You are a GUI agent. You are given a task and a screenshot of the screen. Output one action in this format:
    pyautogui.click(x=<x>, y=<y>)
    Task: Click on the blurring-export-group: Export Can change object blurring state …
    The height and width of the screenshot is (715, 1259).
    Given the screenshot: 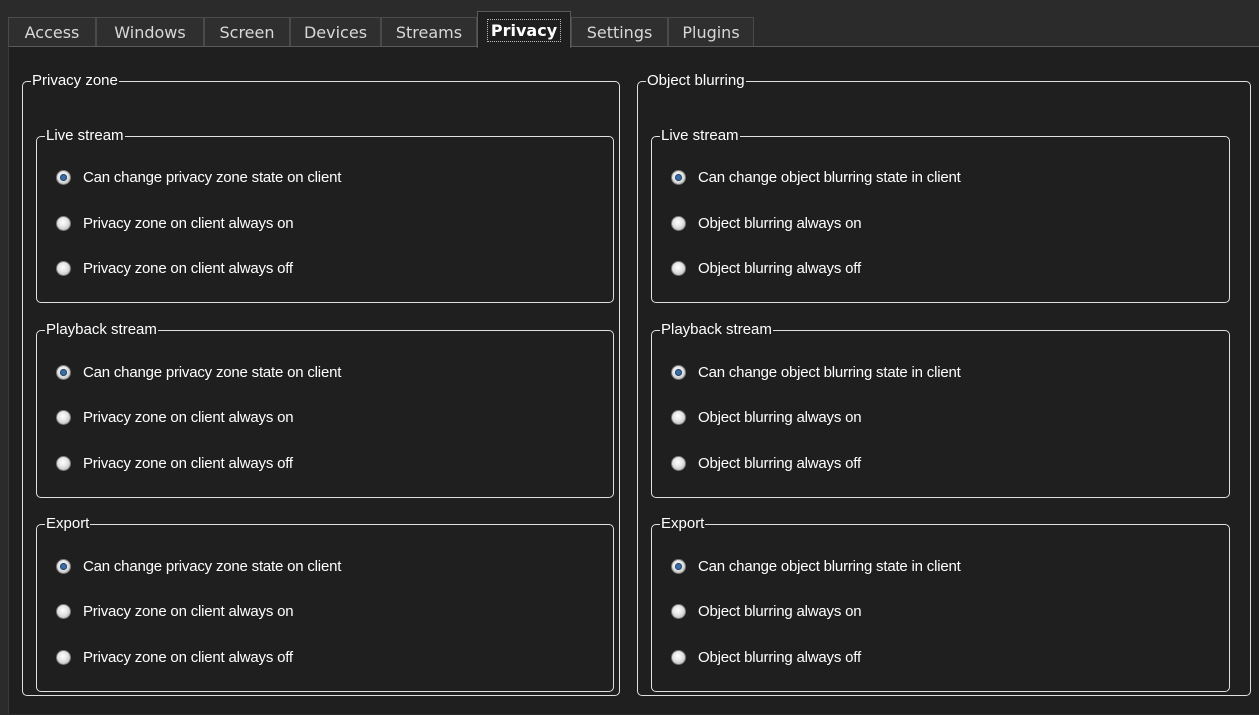 What is the action you would take?
    pyautogui.click(x=940, y=604)
    